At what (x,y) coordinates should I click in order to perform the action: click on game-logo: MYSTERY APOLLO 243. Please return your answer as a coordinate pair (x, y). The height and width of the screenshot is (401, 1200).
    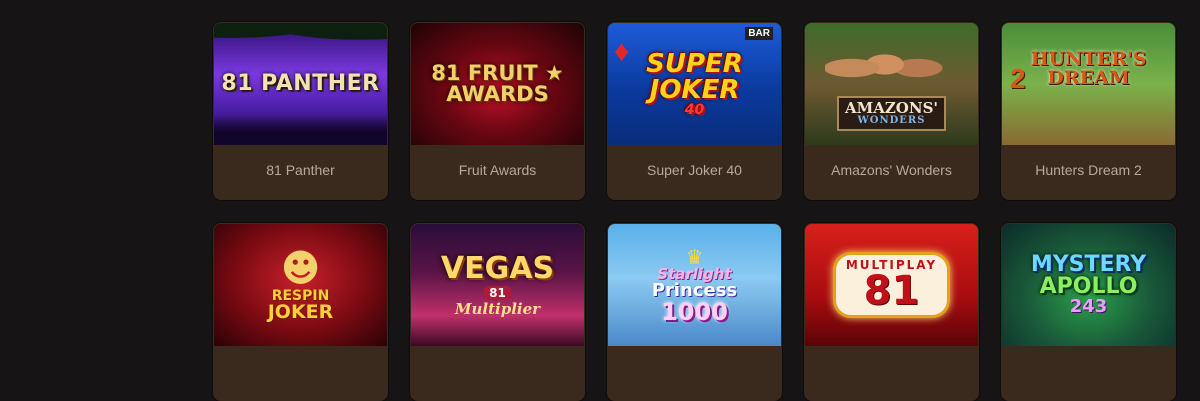
    Looking at the image, I should click on (1088, 284).